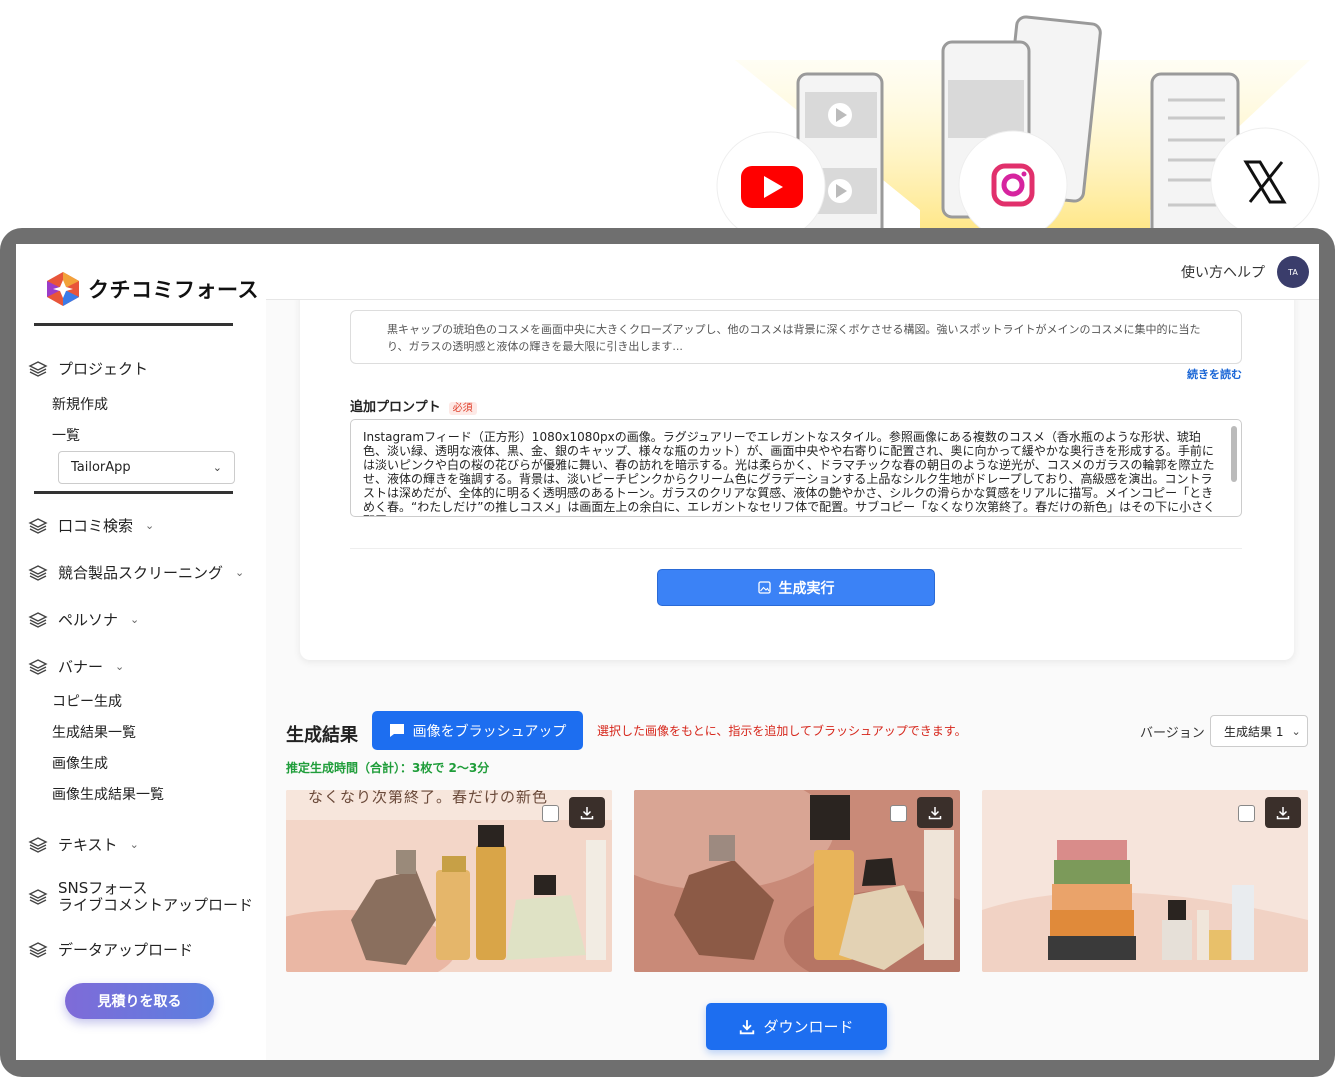  Describe the element at coordinates (80, 763) in the screenshot. I see `sidebar-item-image-gen: 画像生成` at that location.